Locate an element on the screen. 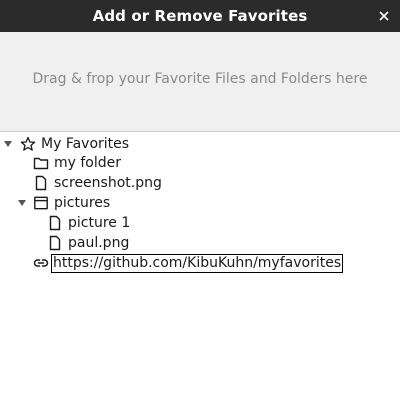 Image resolution: width=400 pixels, height=400 pixels. tree-node-label: pictures is located at coordinates (82, 203).